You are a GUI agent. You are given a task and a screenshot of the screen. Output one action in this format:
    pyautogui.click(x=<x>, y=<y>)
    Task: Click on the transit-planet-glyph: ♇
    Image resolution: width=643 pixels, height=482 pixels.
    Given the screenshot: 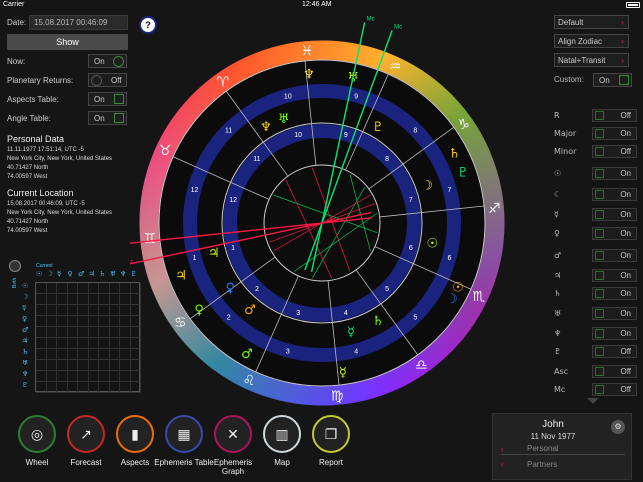 What is the action you would take?
    pyautogui.click(x=463, y=173)
    